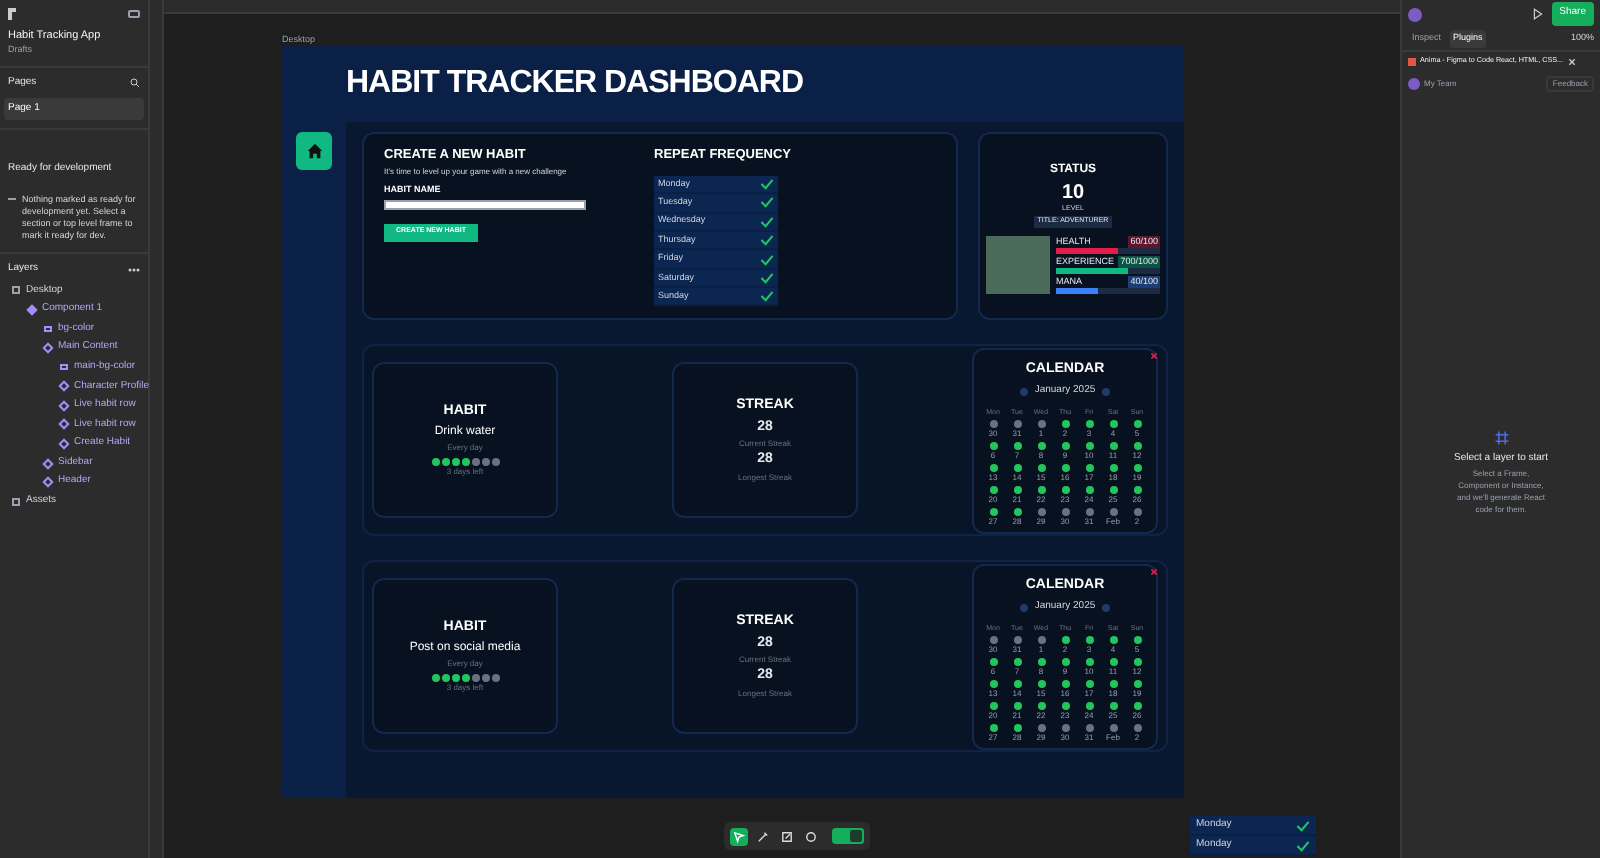  Describe the element at coordinates (16, 290) in the screenshot. I see `frame-icon` at that location.